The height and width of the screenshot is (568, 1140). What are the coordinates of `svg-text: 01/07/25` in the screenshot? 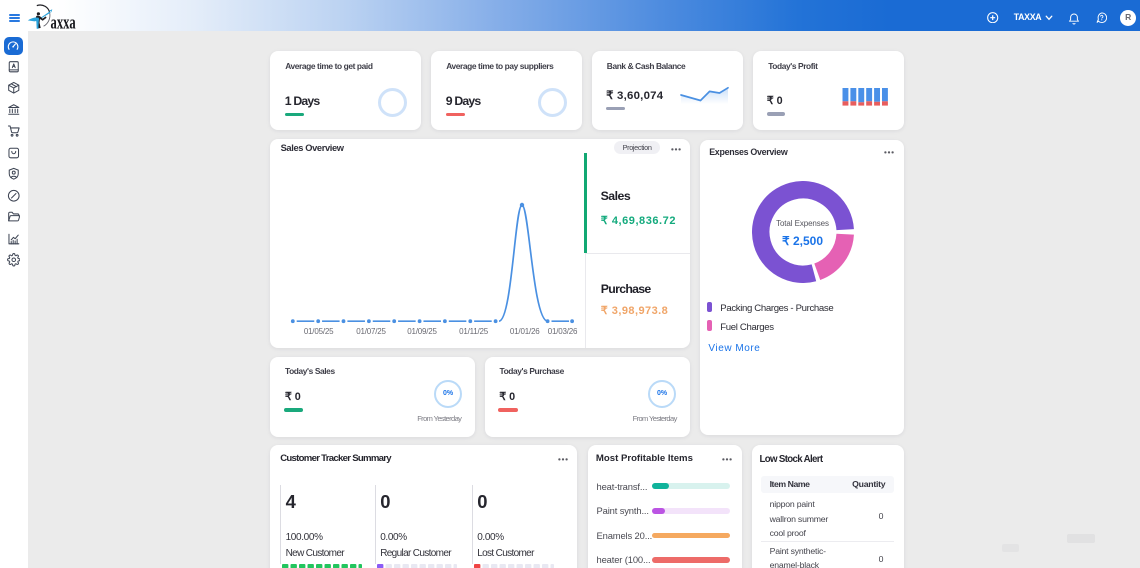 It's located at (371, 331).